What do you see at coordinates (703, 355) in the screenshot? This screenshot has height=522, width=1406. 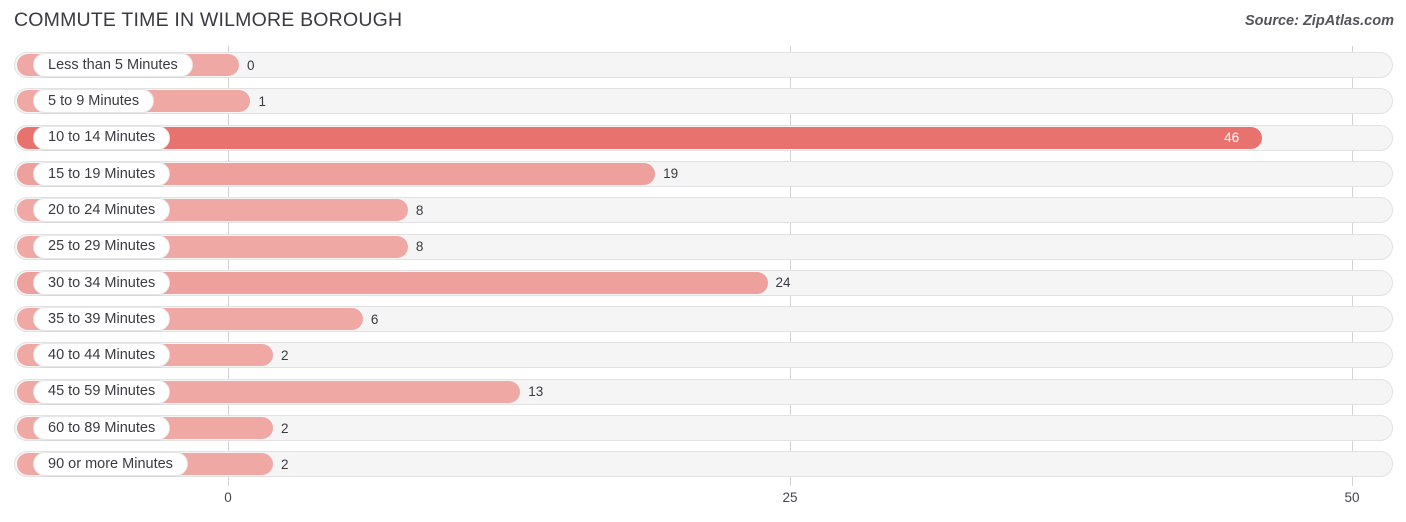 I see `table-row: 40 to 44 Minutes 2` at bounding box center [703, 355].